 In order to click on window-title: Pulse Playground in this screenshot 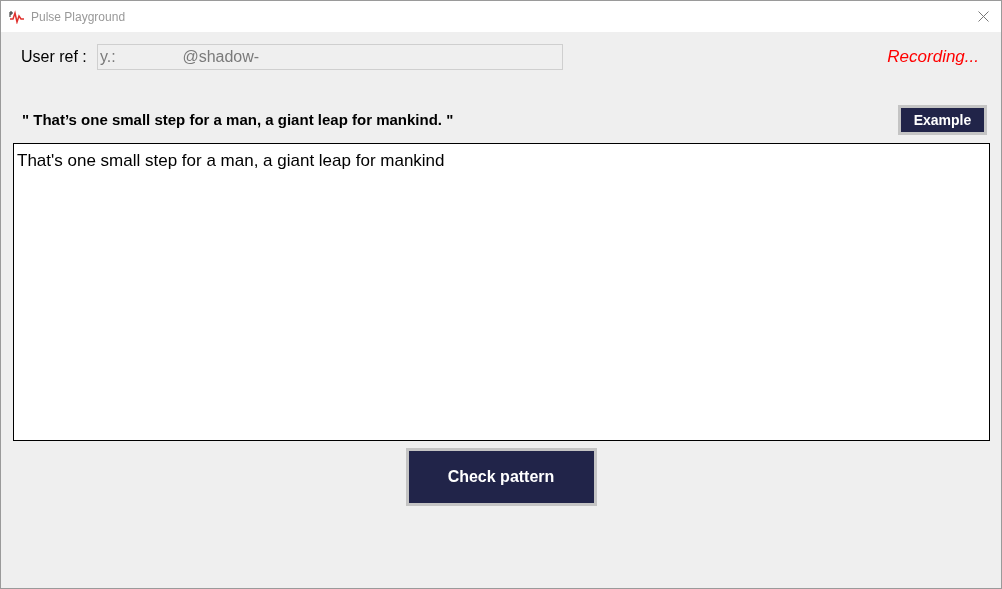, I will do `click(78, 17)`.